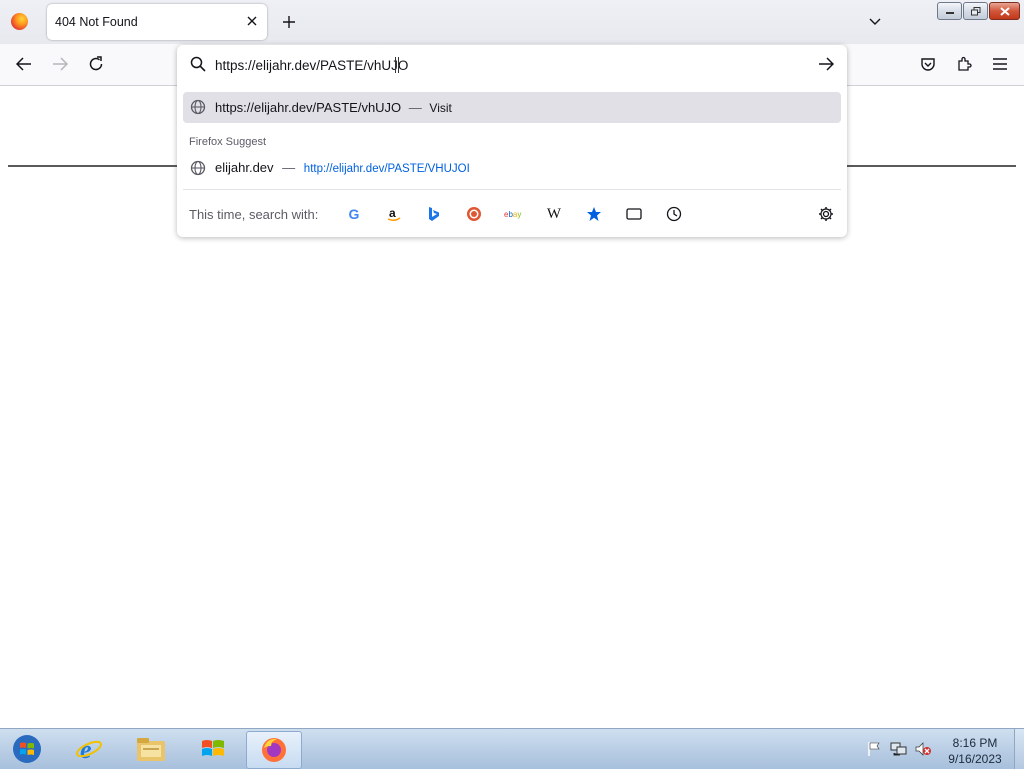 This screenshot has height=769, width=1024. I want to click on visit-suggestion-row: https://elijahr.dev/PASTE/vhUJO — Visit, so click(512, 107).